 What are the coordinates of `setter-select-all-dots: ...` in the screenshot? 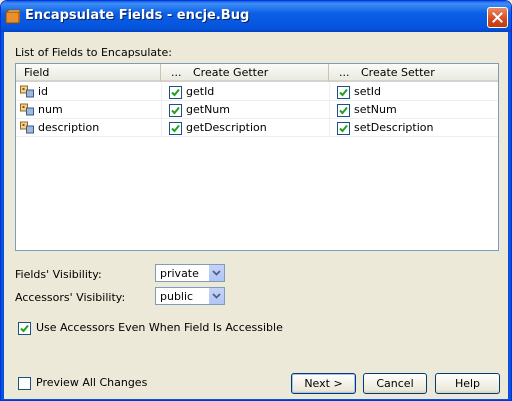 It's located at (350, 72).